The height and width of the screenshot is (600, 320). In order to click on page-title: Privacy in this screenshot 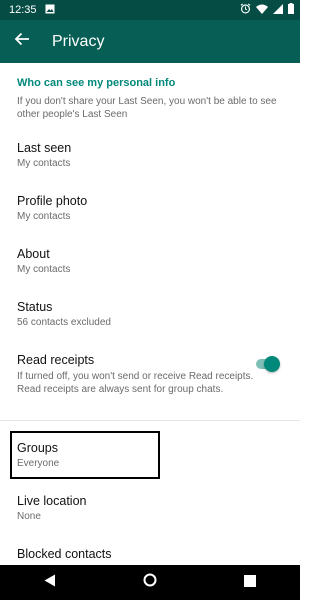, I will do `click(78, 41)`.